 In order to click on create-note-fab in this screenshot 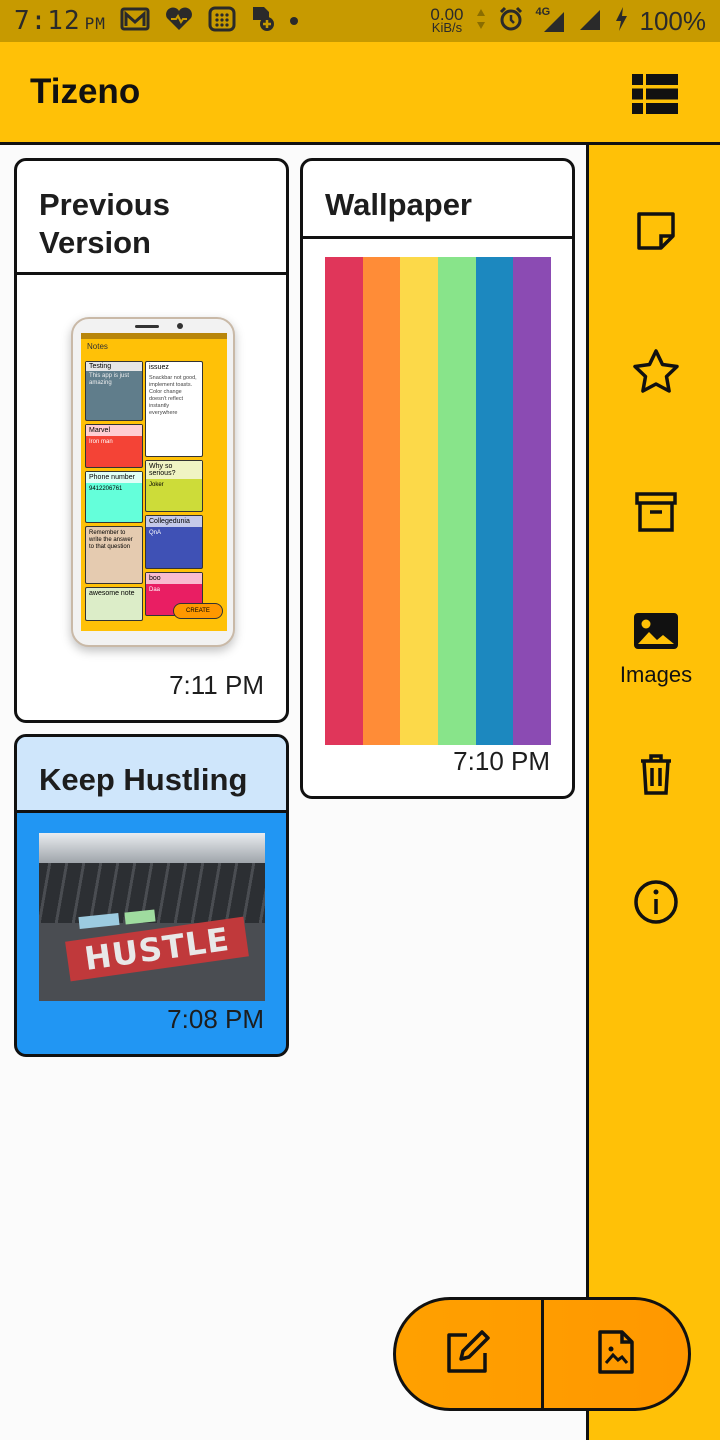, I will do `click(542, 1354)`.